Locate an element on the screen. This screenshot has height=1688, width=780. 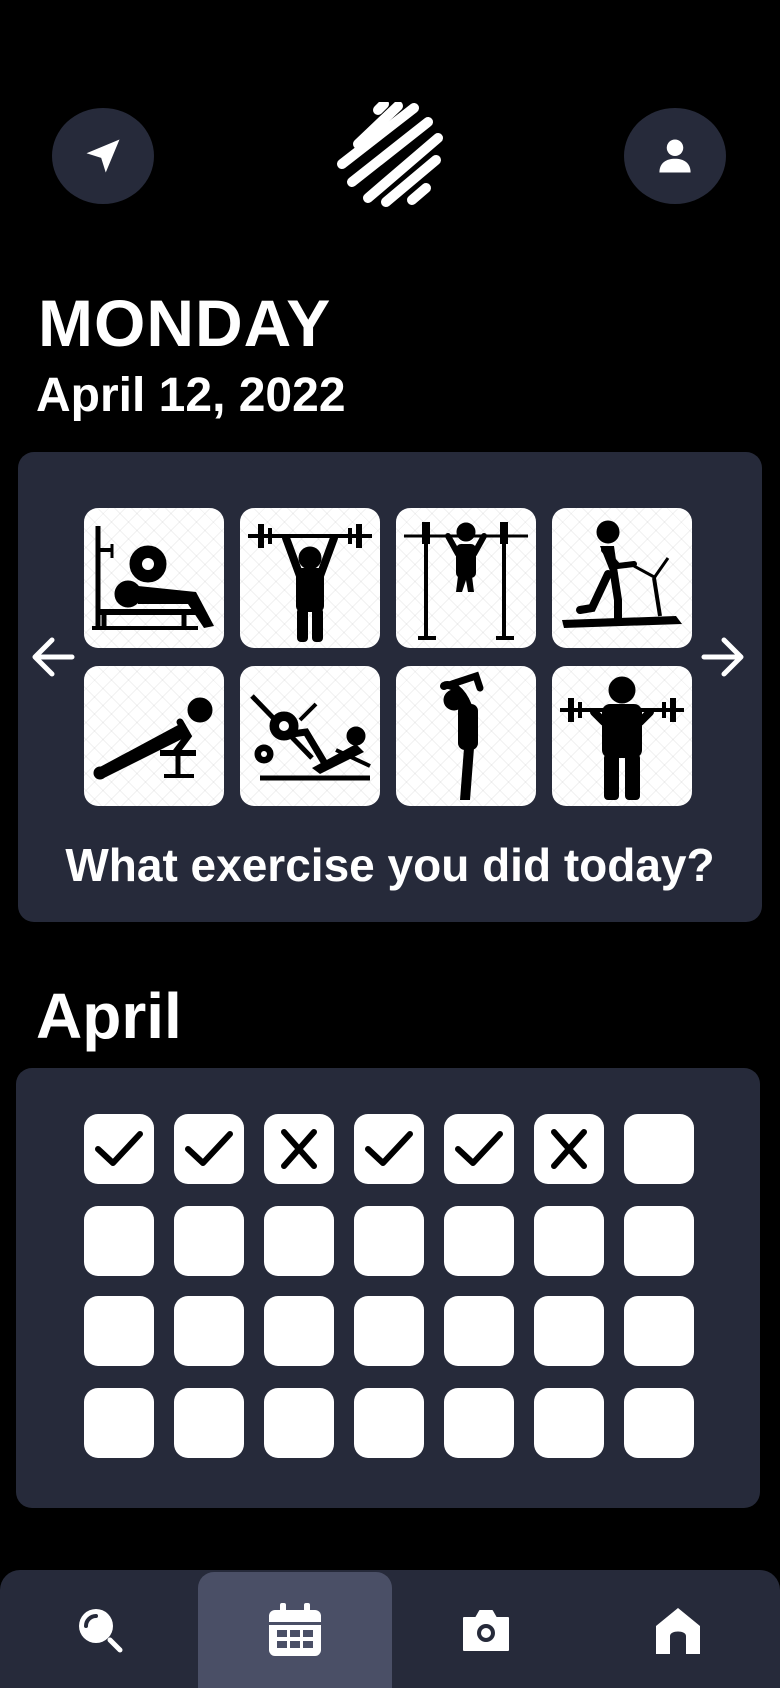
exercise-tile-leg-press is located at coordinates (310, 736).